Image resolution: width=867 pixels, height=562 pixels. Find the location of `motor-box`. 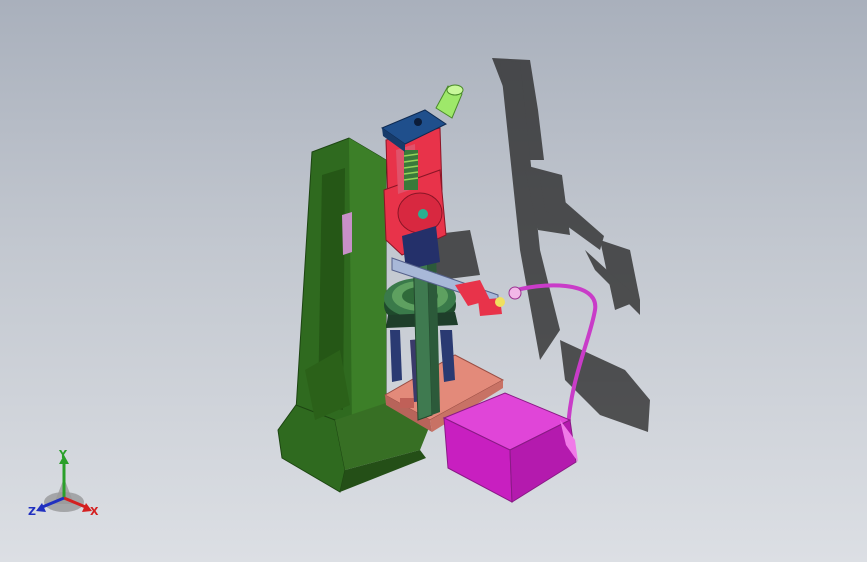

motor-box is located at coordinates (510, 447).